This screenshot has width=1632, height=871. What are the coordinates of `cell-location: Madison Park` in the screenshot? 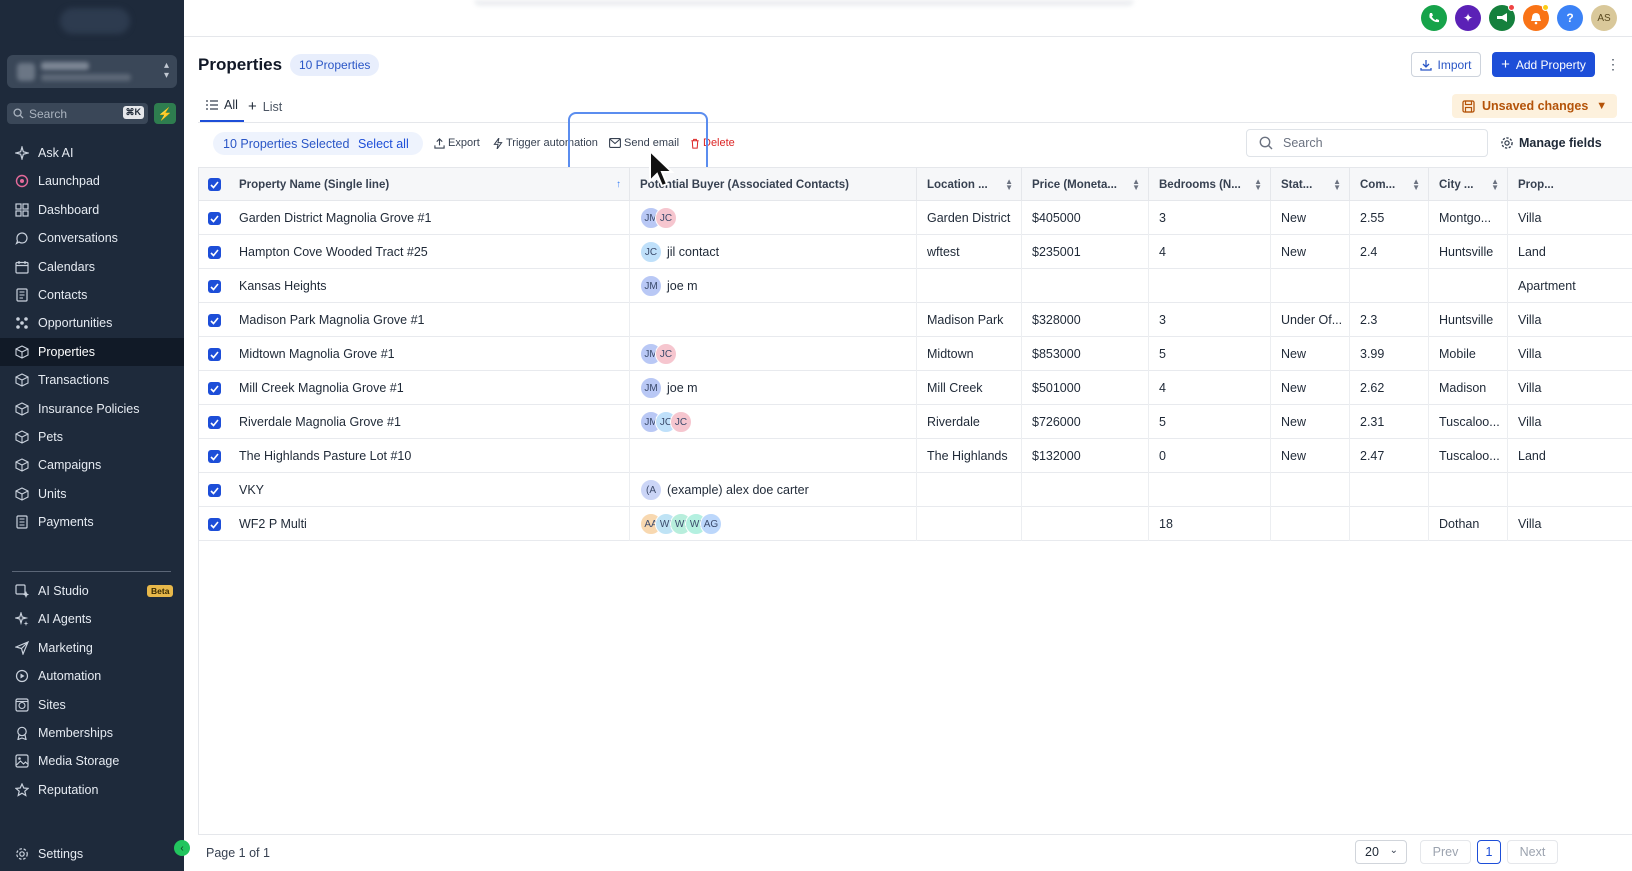 It's located at (968, 320).